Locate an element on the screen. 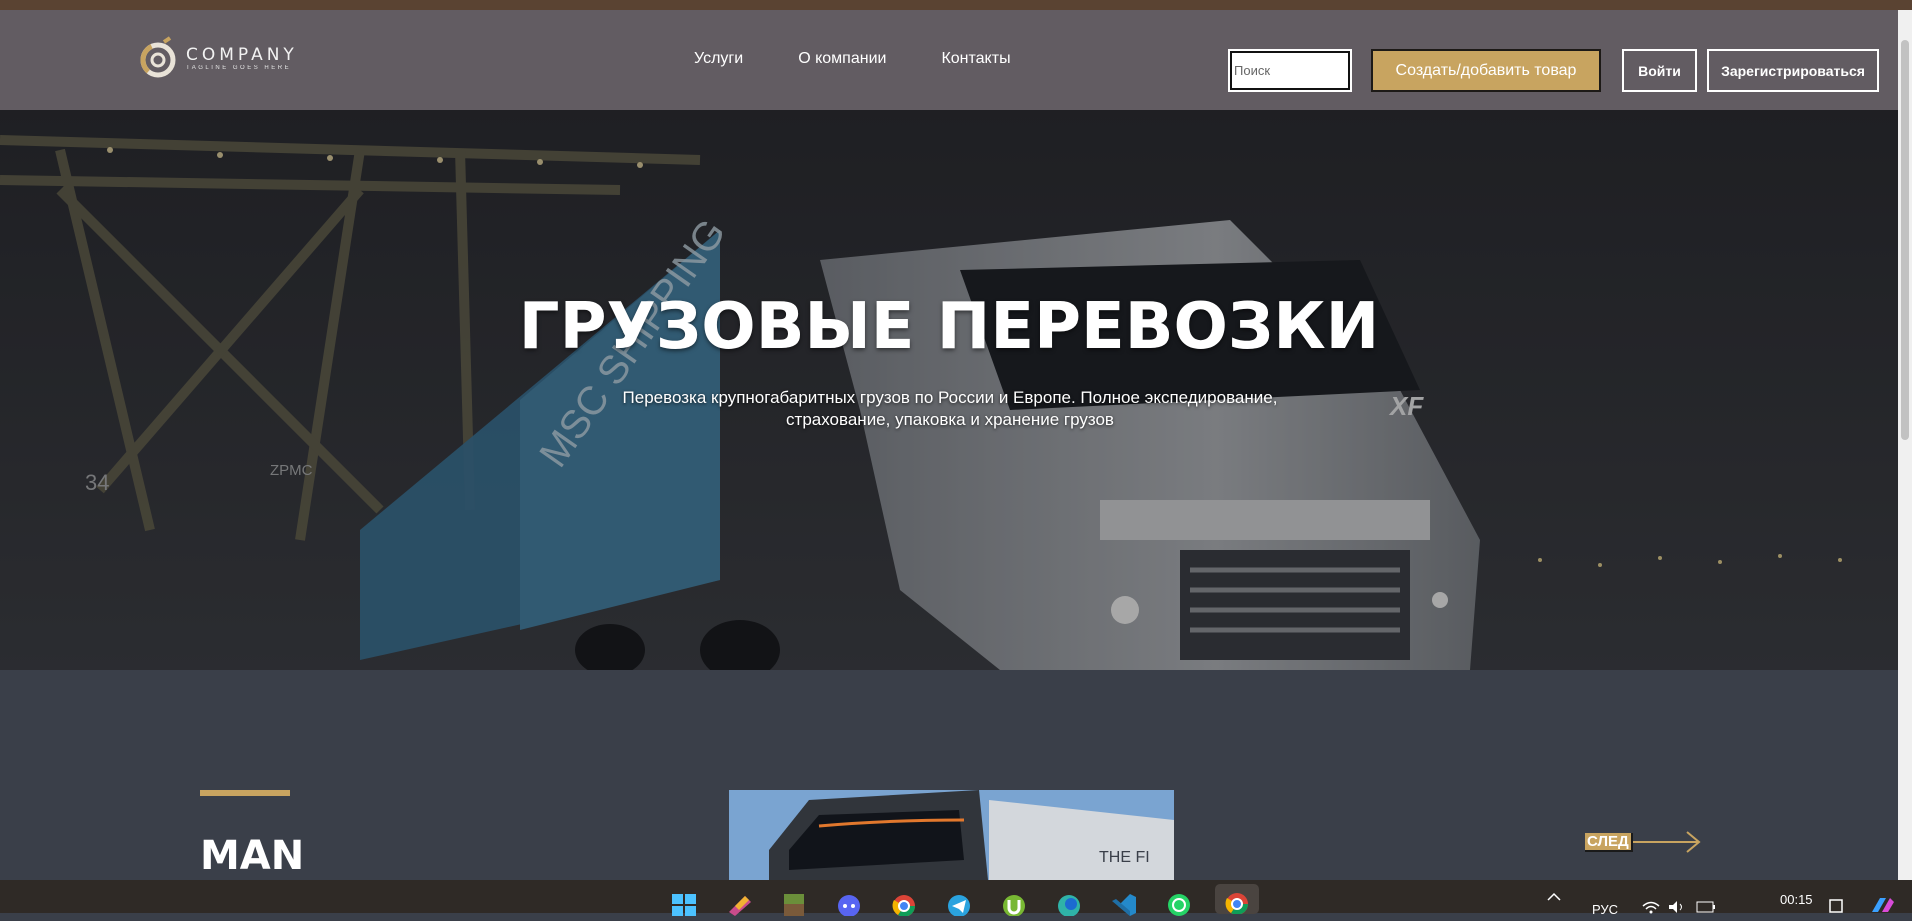 The image size is (1912, 921). clock-time: 00:15 is located at coordinates (1796, 899).